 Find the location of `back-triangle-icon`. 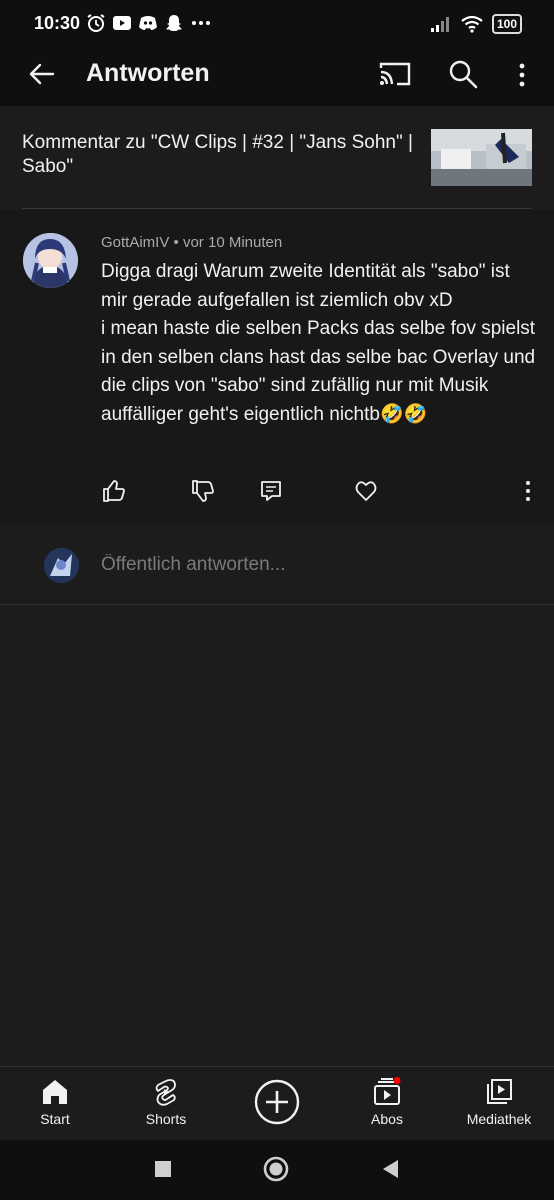

back-triangle-icon is located at coordinates (391, 1169).